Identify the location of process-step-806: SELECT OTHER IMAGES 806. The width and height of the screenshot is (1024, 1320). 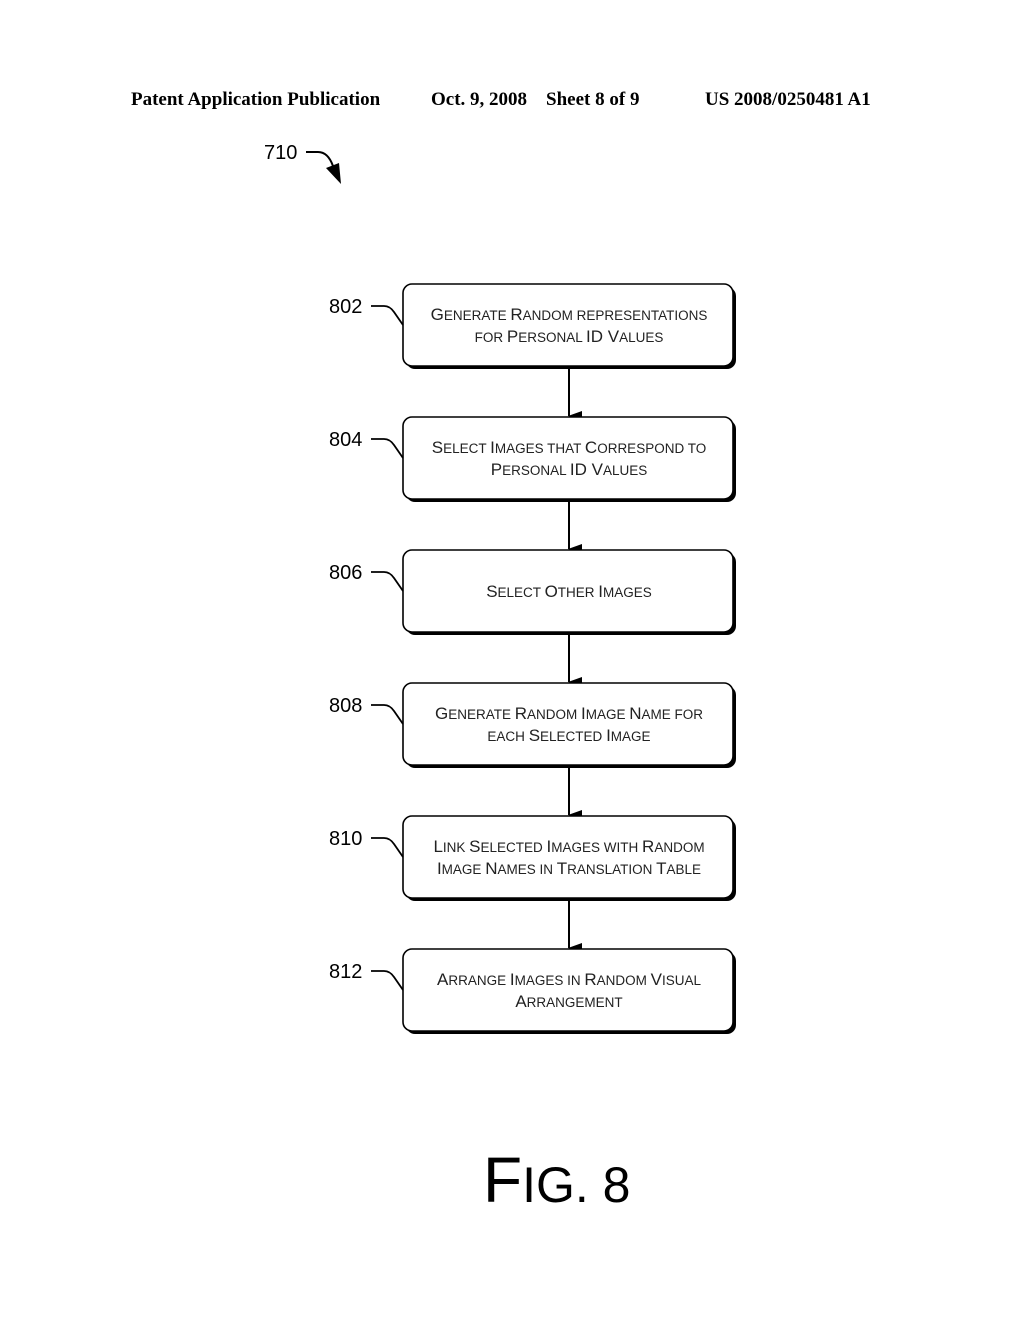
(532, 592).